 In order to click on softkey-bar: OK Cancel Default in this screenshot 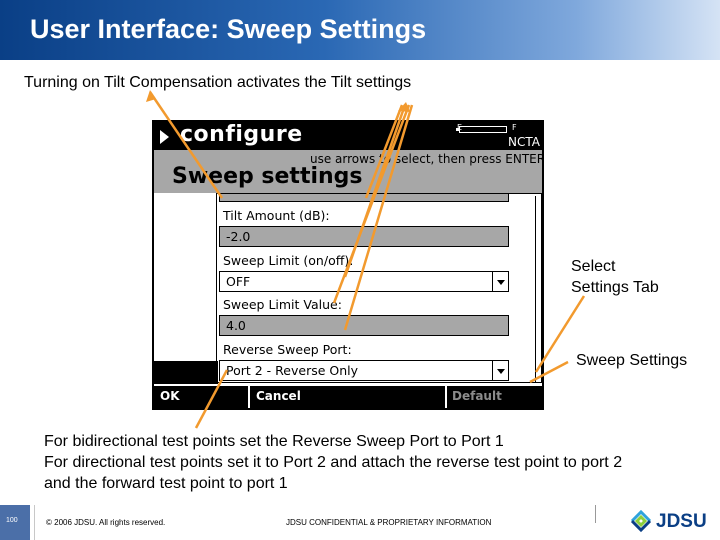, I will do `click(348, 397)`.